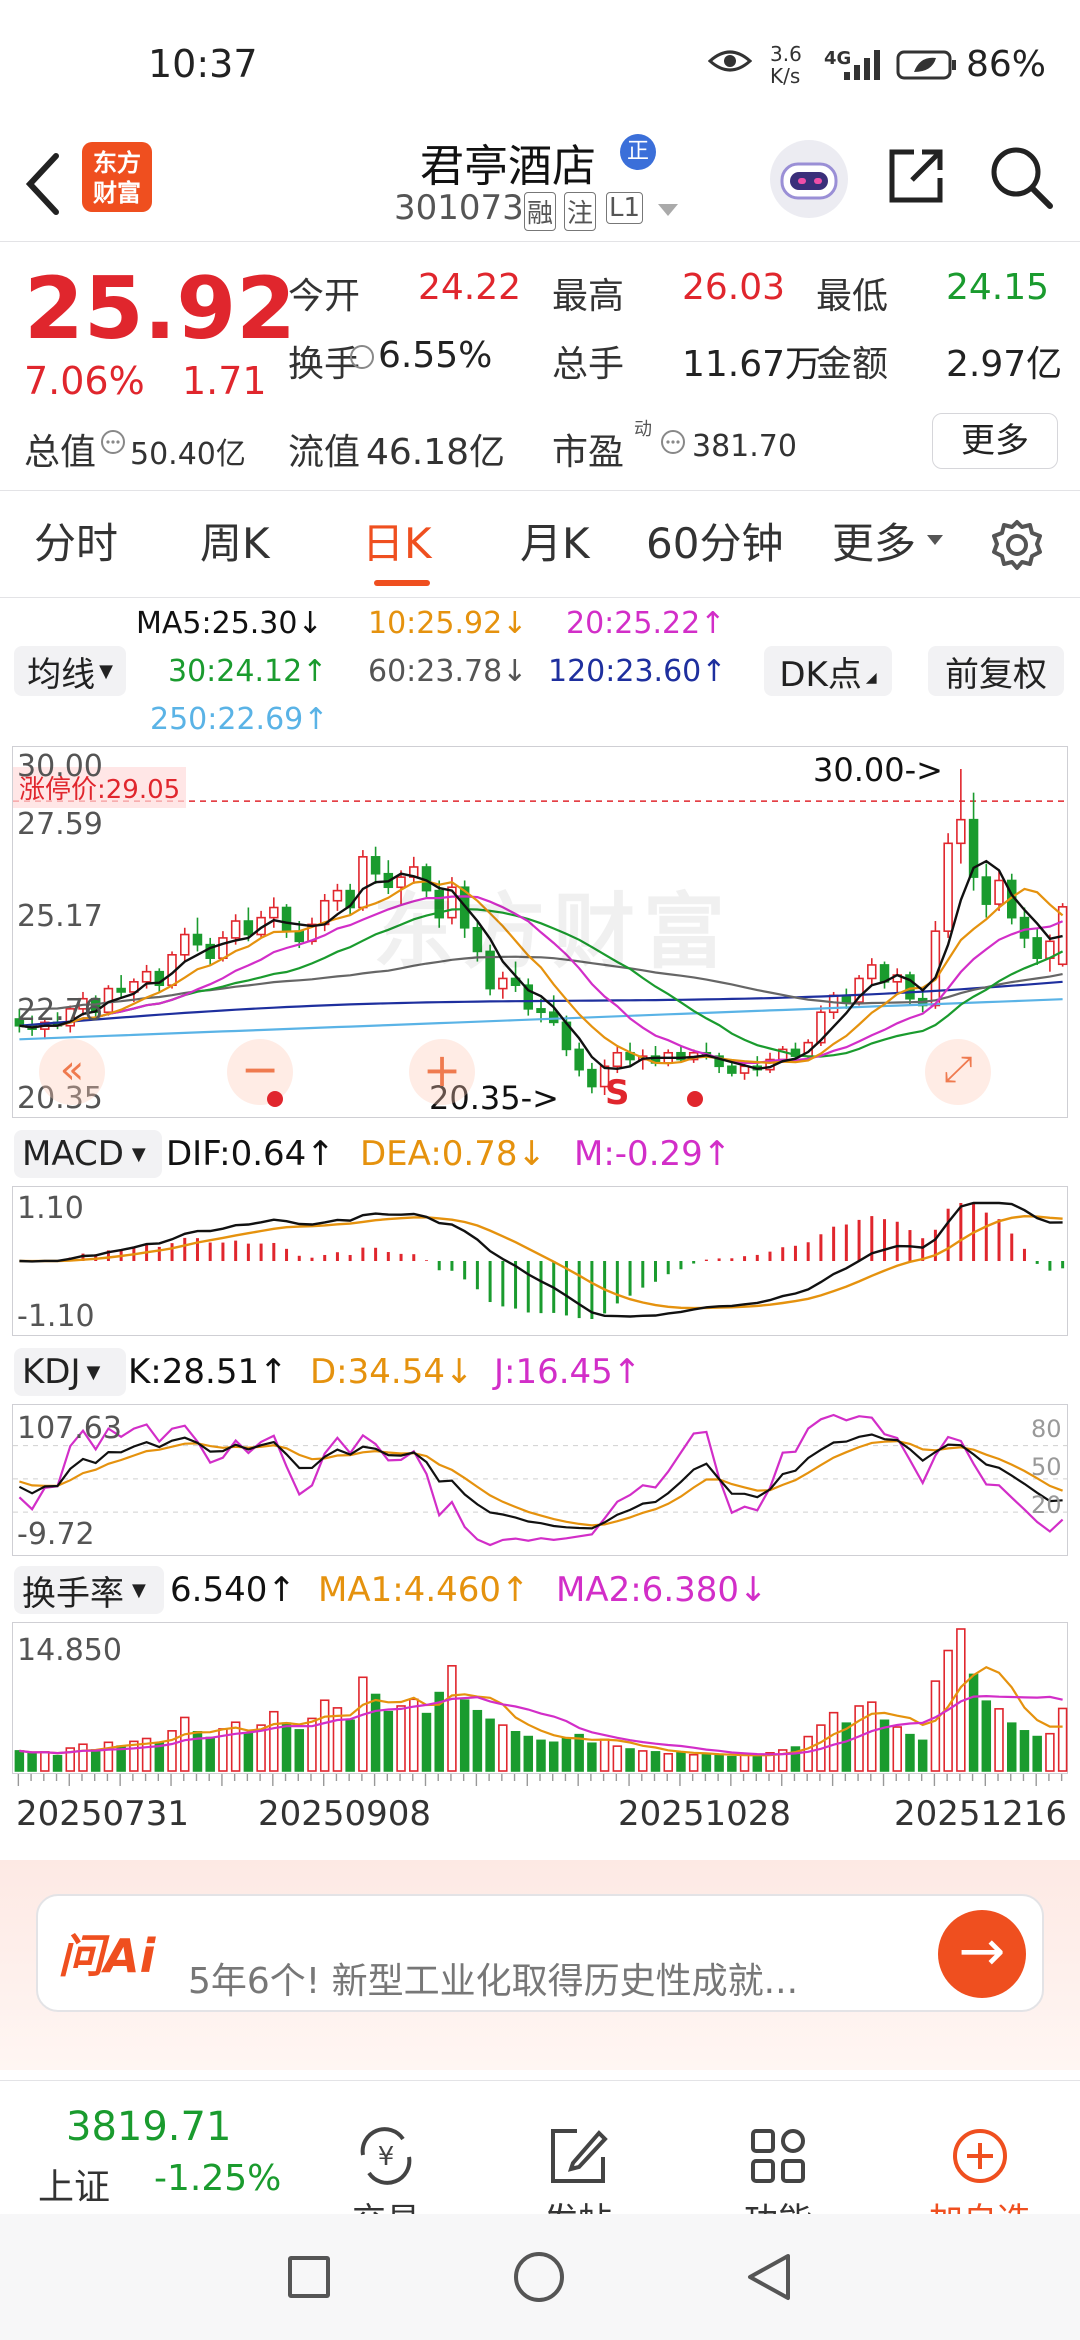 The width and height of the screenshot is (1080, 2340). I want to click on index-value: 3819.71, so click(148, 2127).